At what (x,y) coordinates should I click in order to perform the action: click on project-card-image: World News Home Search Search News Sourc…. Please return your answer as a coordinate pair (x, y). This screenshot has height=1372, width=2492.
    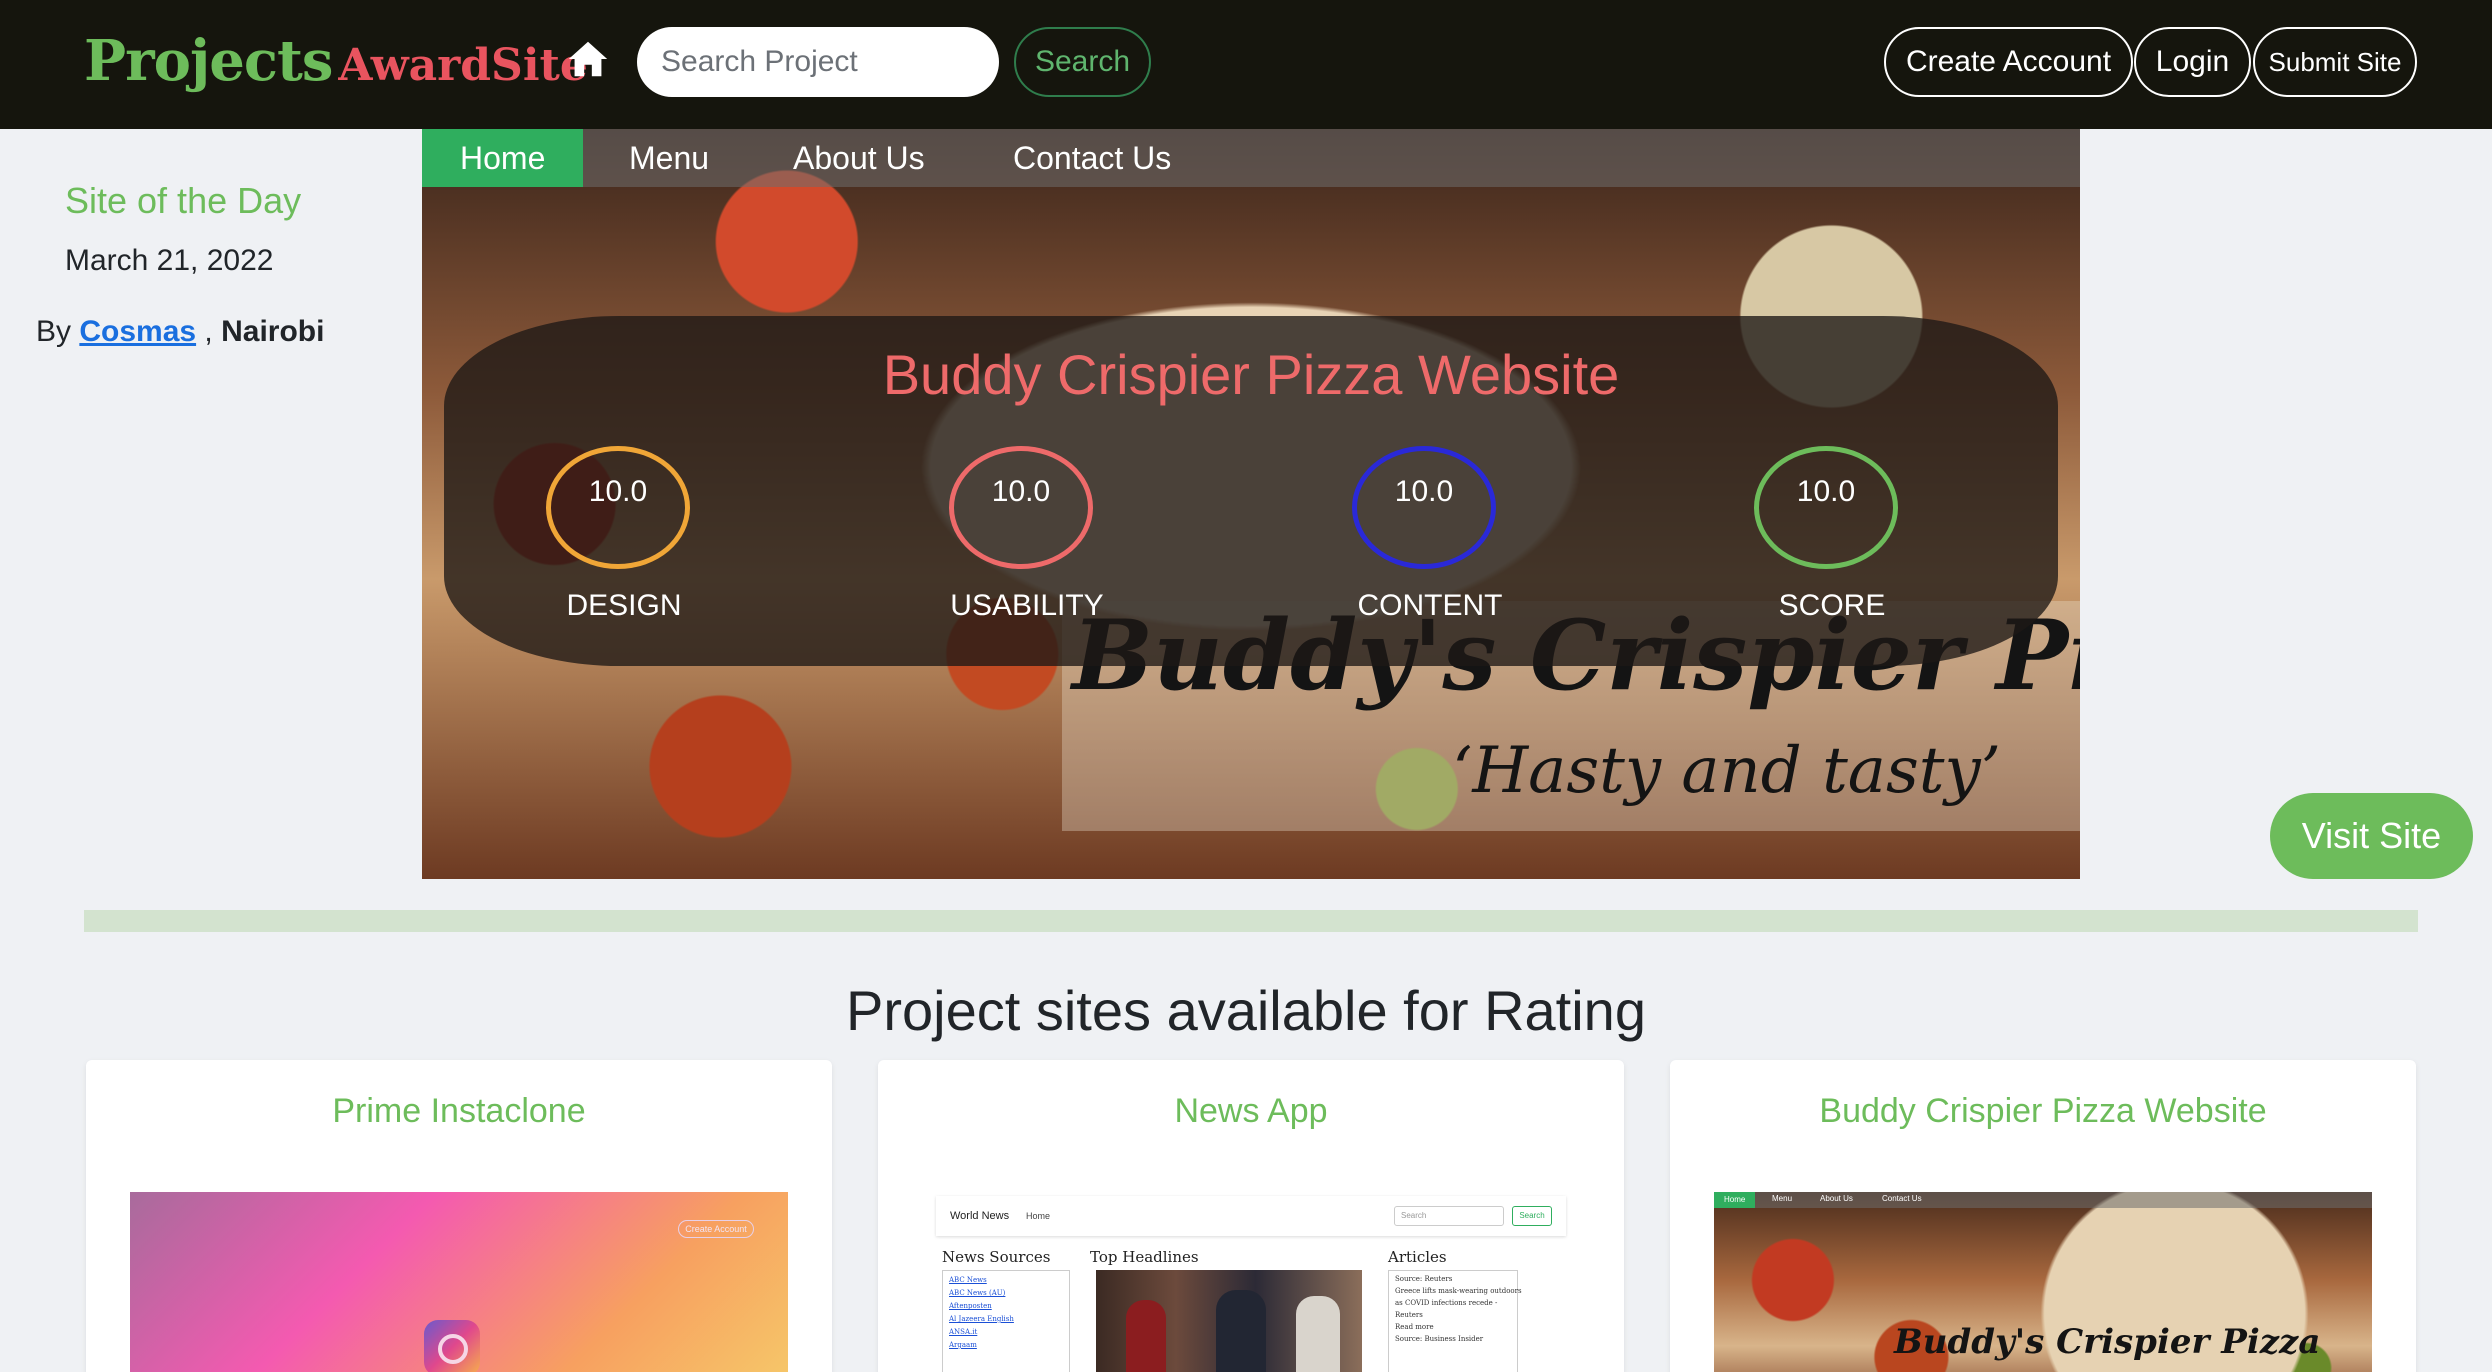
    Looking at the image, I should click on (1251, 1282).